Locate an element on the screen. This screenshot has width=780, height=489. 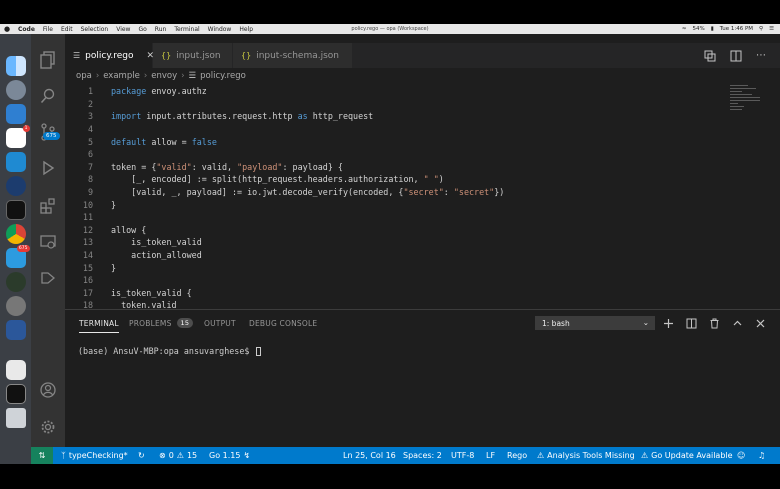
encoding: UTF-8 is located at coordinates (462, 455).